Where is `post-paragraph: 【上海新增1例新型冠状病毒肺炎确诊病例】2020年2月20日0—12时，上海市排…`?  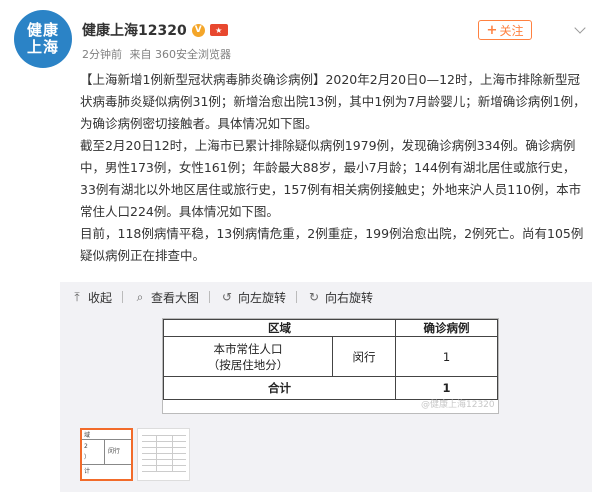
post-paragraph: 【上海新增1例新型冠状病毒肺炎确诊病例】2020年2月20日0—12时，上海市排… is located at coordinates (333, 101).